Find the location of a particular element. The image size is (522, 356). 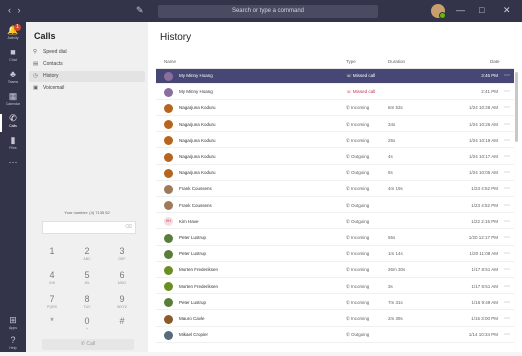

rail-chat: ■ Chat is located at coordinates (13, 57).